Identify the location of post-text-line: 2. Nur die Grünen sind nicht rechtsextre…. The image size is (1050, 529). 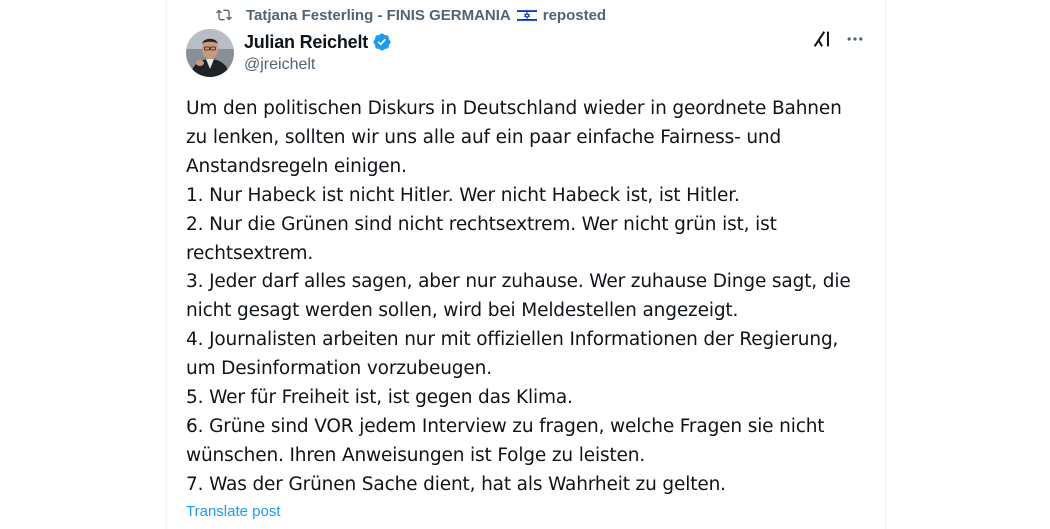
(481, 224).